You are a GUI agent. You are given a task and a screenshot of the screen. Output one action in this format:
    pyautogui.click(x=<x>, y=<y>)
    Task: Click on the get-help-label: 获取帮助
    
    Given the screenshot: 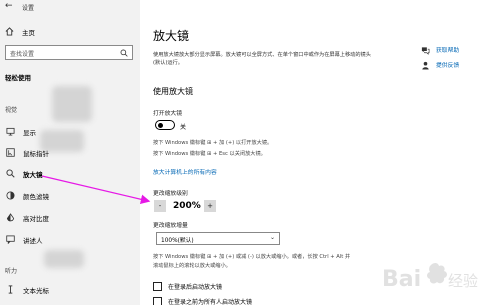 What is the action you would take?
    pyautogui.click(x=448, y=50)
    